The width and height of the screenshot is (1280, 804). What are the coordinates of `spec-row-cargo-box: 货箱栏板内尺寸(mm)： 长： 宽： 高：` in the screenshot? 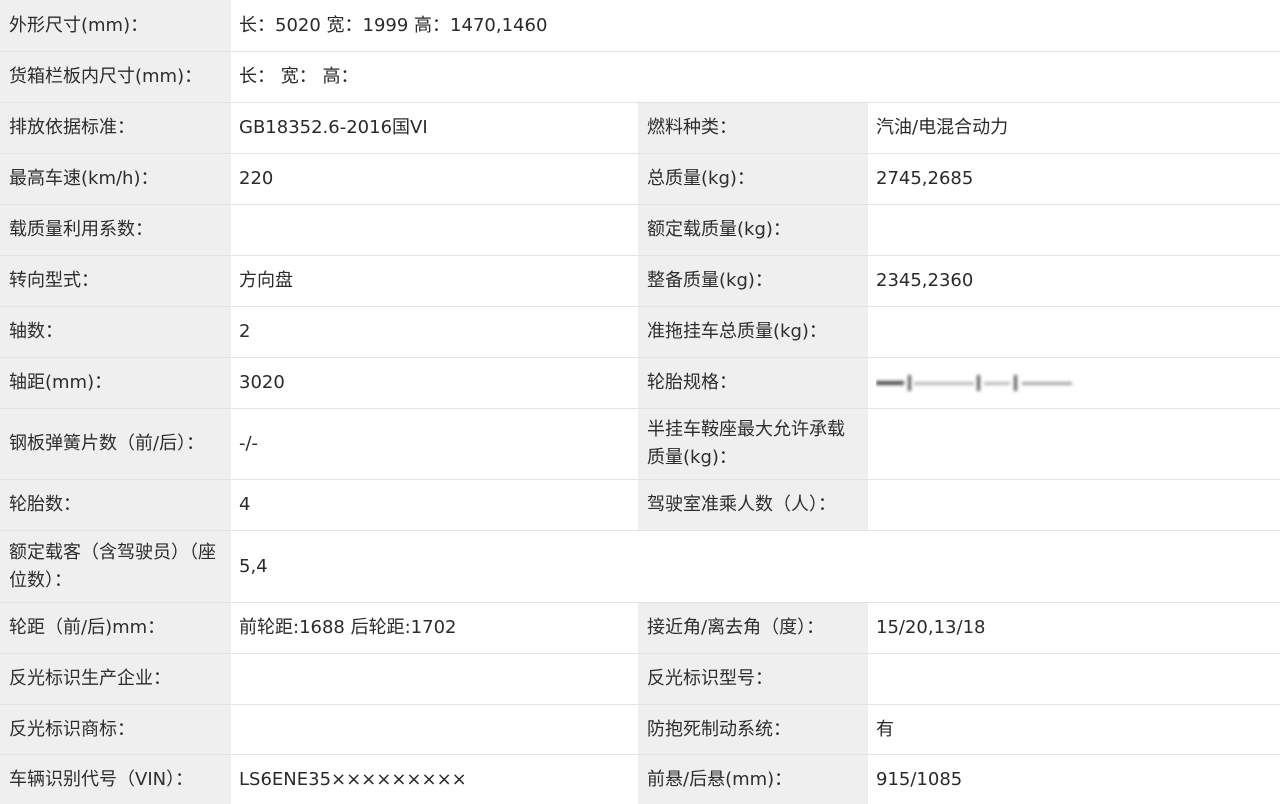 It's located at (640, 77).